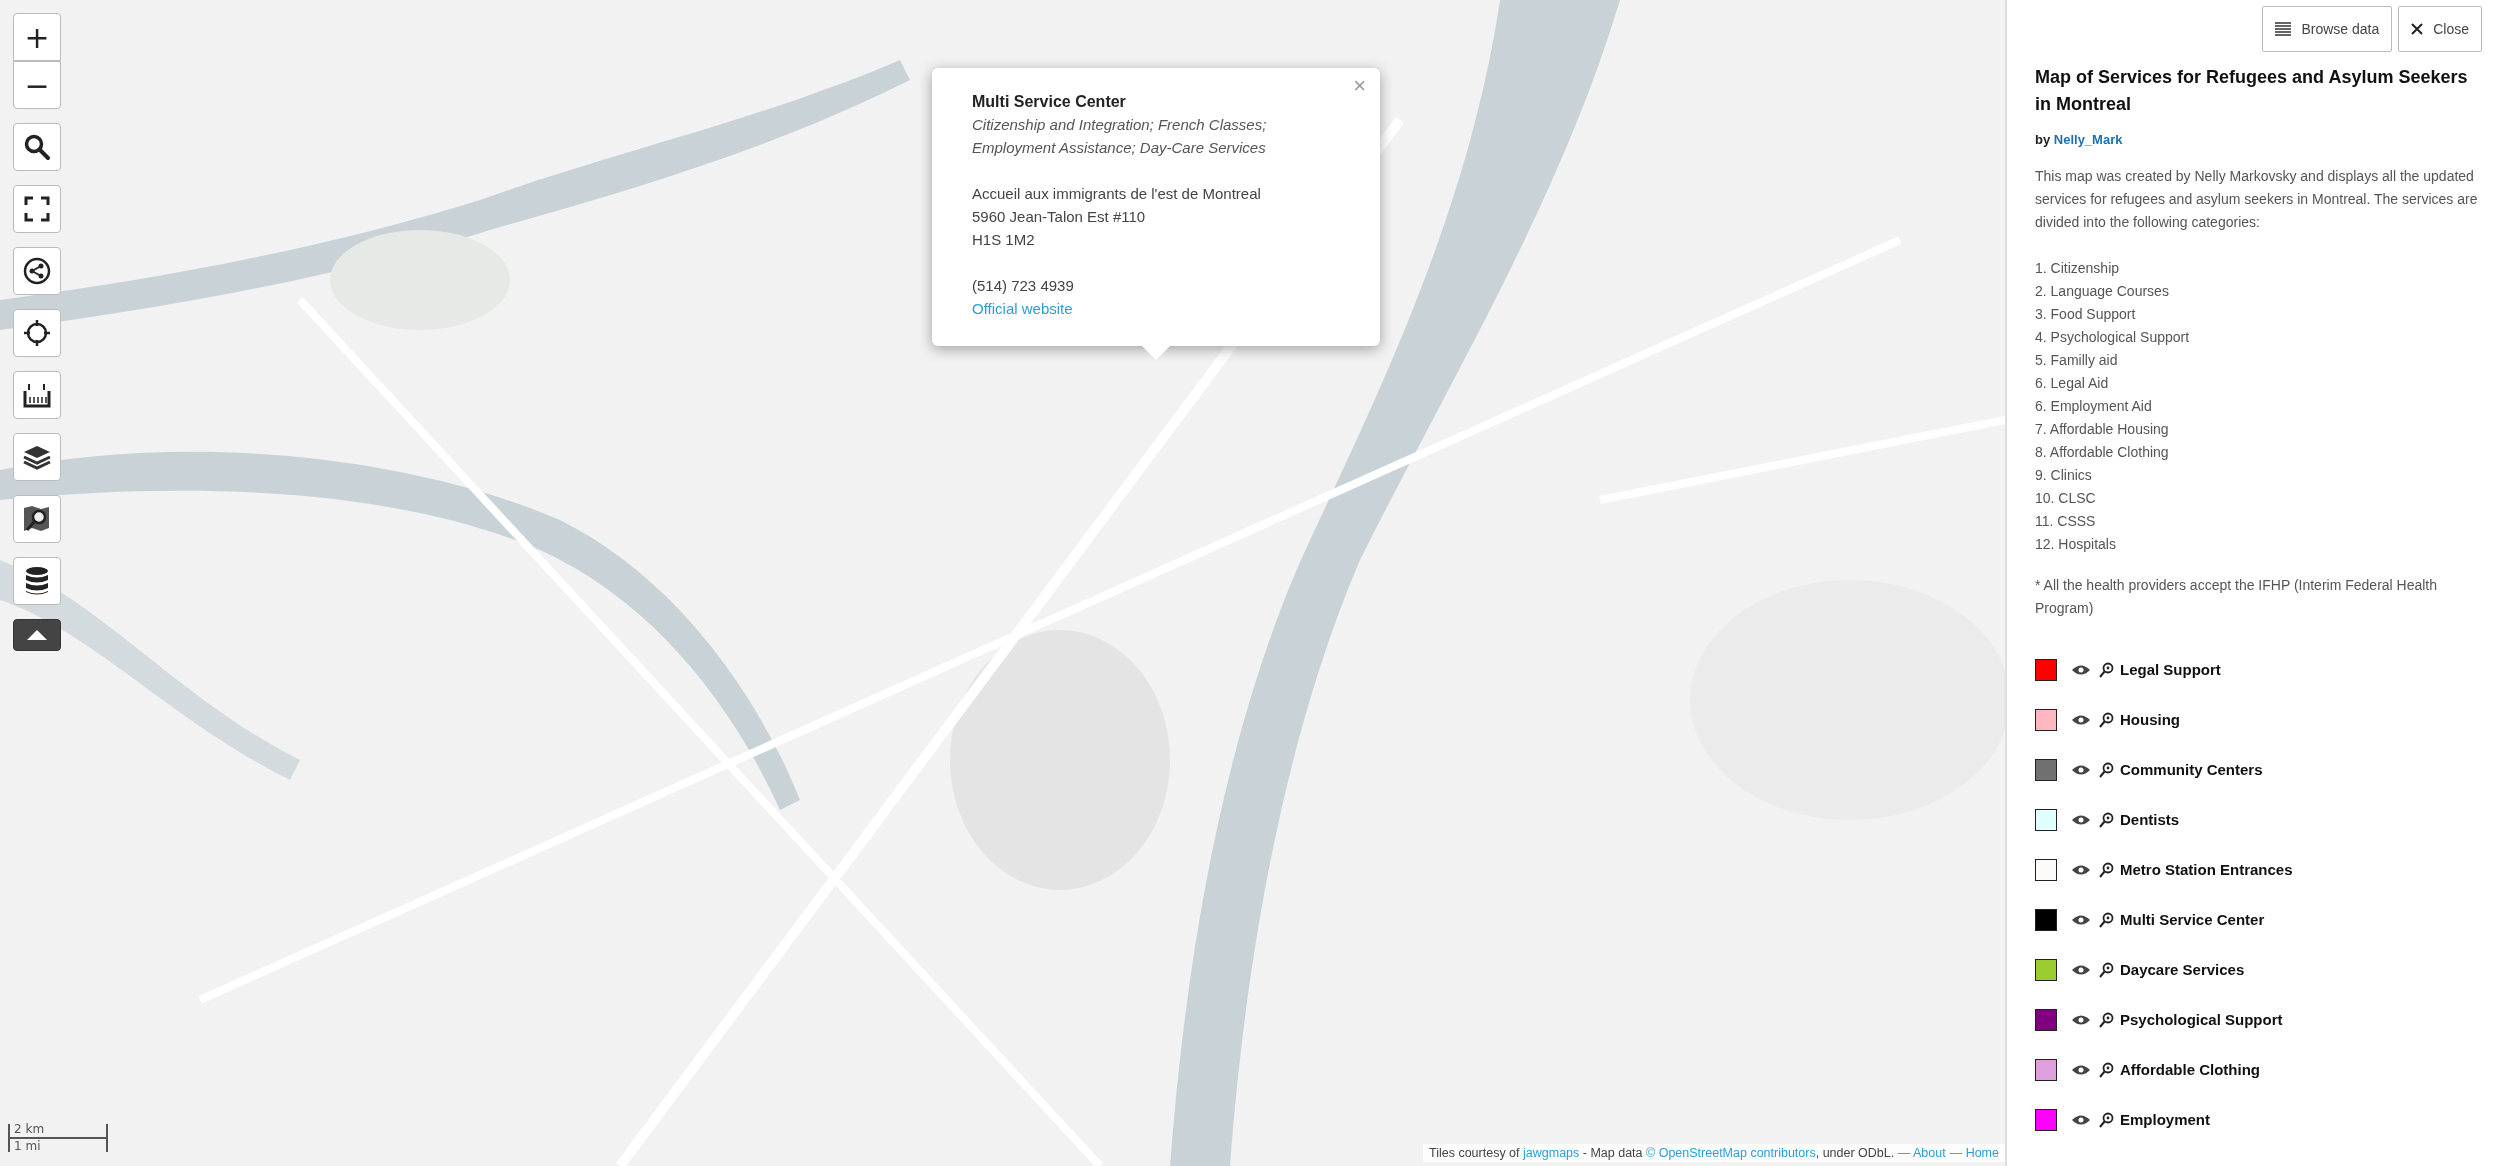  What do you see at coordinates (2150, 819) in the screenshot?
I see `layer-name: Dentists` at bounding box center [2150, 819].